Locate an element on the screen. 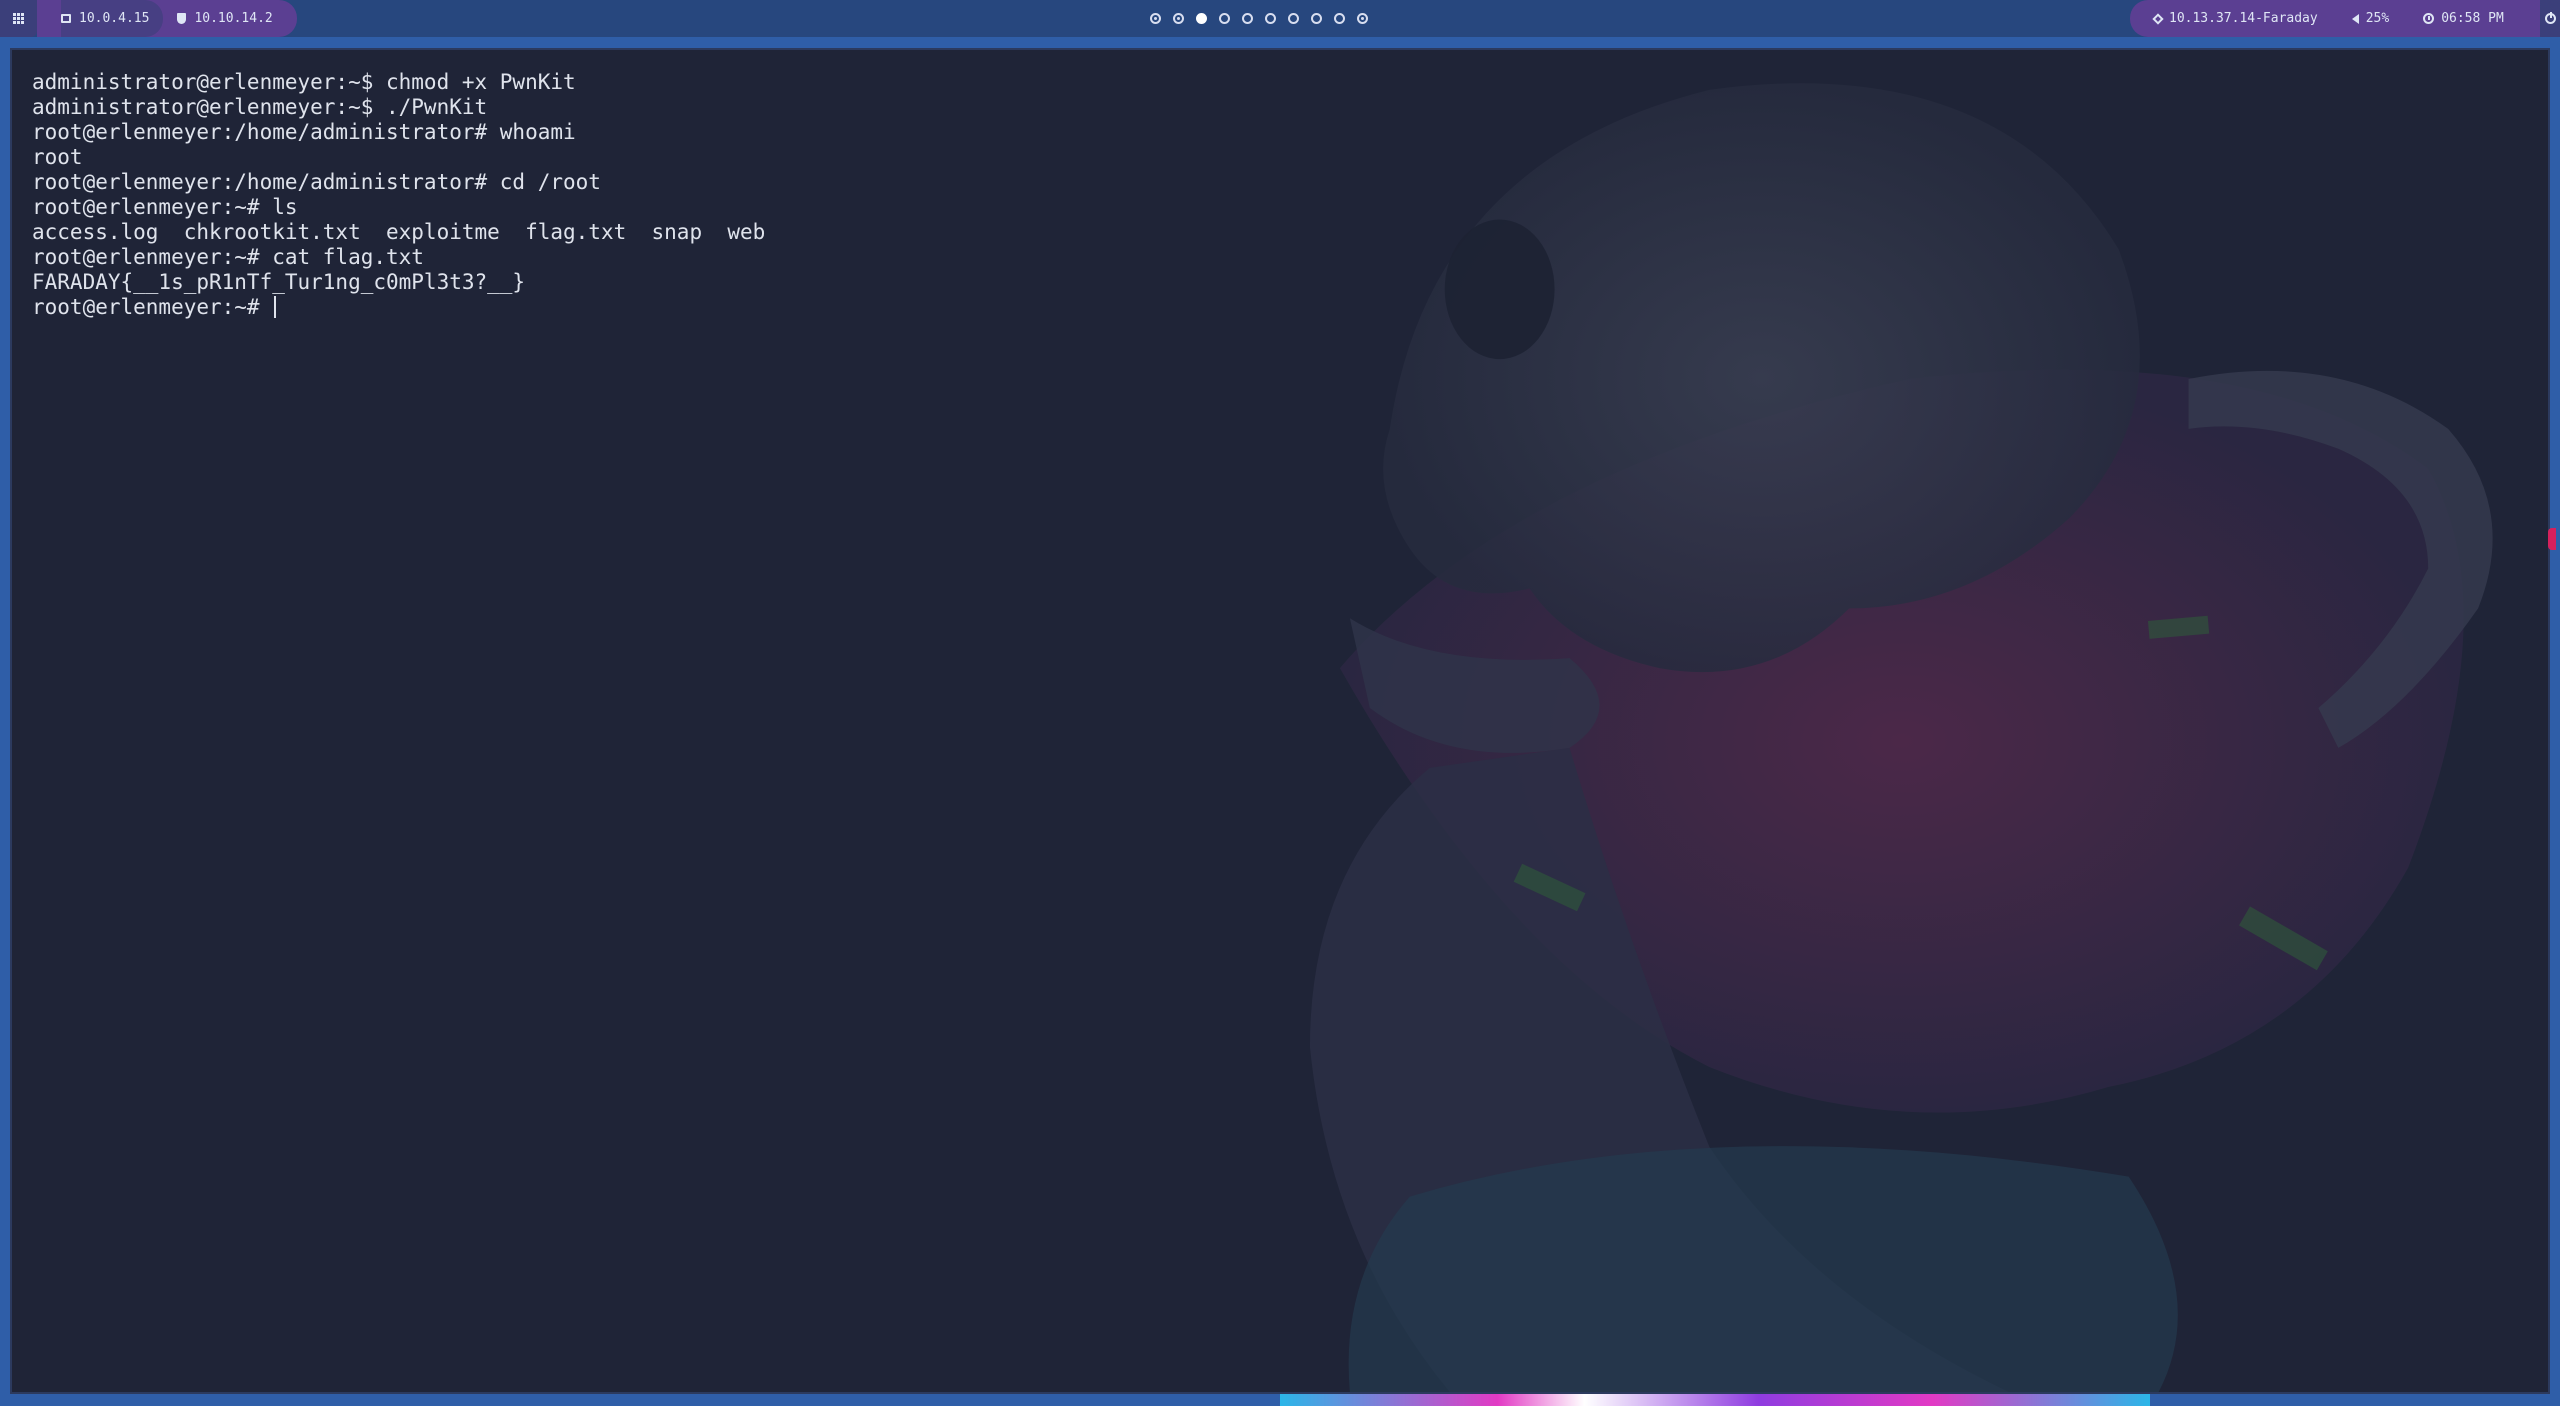  text-cursor is located at coordinates (275, 307).